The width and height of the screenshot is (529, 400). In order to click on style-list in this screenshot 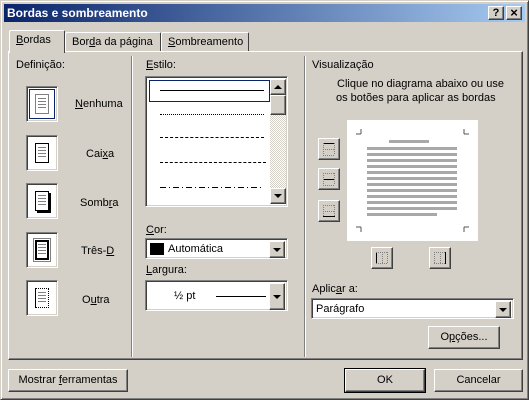, I will do `click(216, 141)`.